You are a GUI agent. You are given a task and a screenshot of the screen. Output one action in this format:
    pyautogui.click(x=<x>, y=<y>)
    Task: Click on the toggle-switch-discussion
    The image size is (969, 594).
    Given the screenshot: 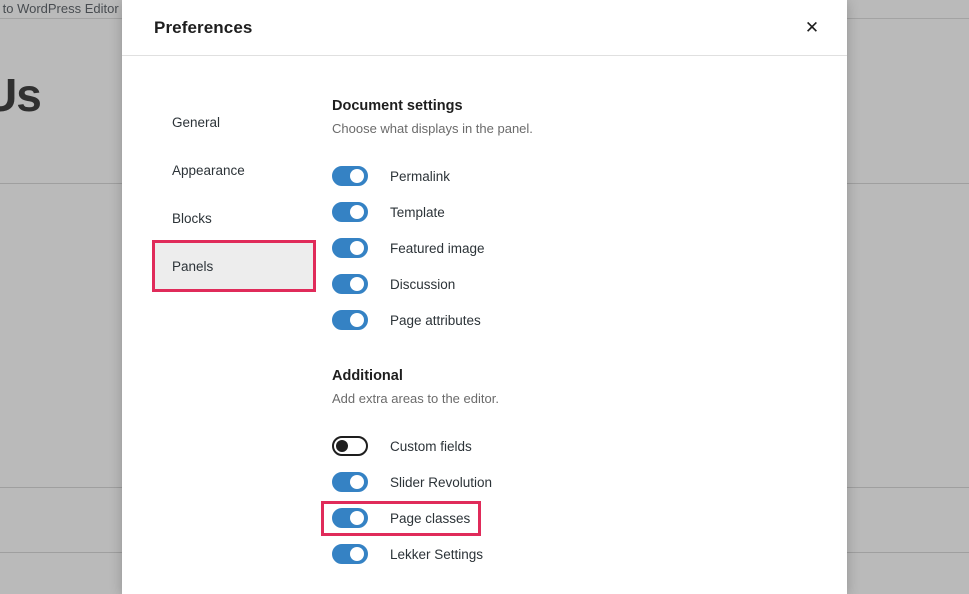 What is the action you would take?
    pyautogui.click(x=350, y=284)
    